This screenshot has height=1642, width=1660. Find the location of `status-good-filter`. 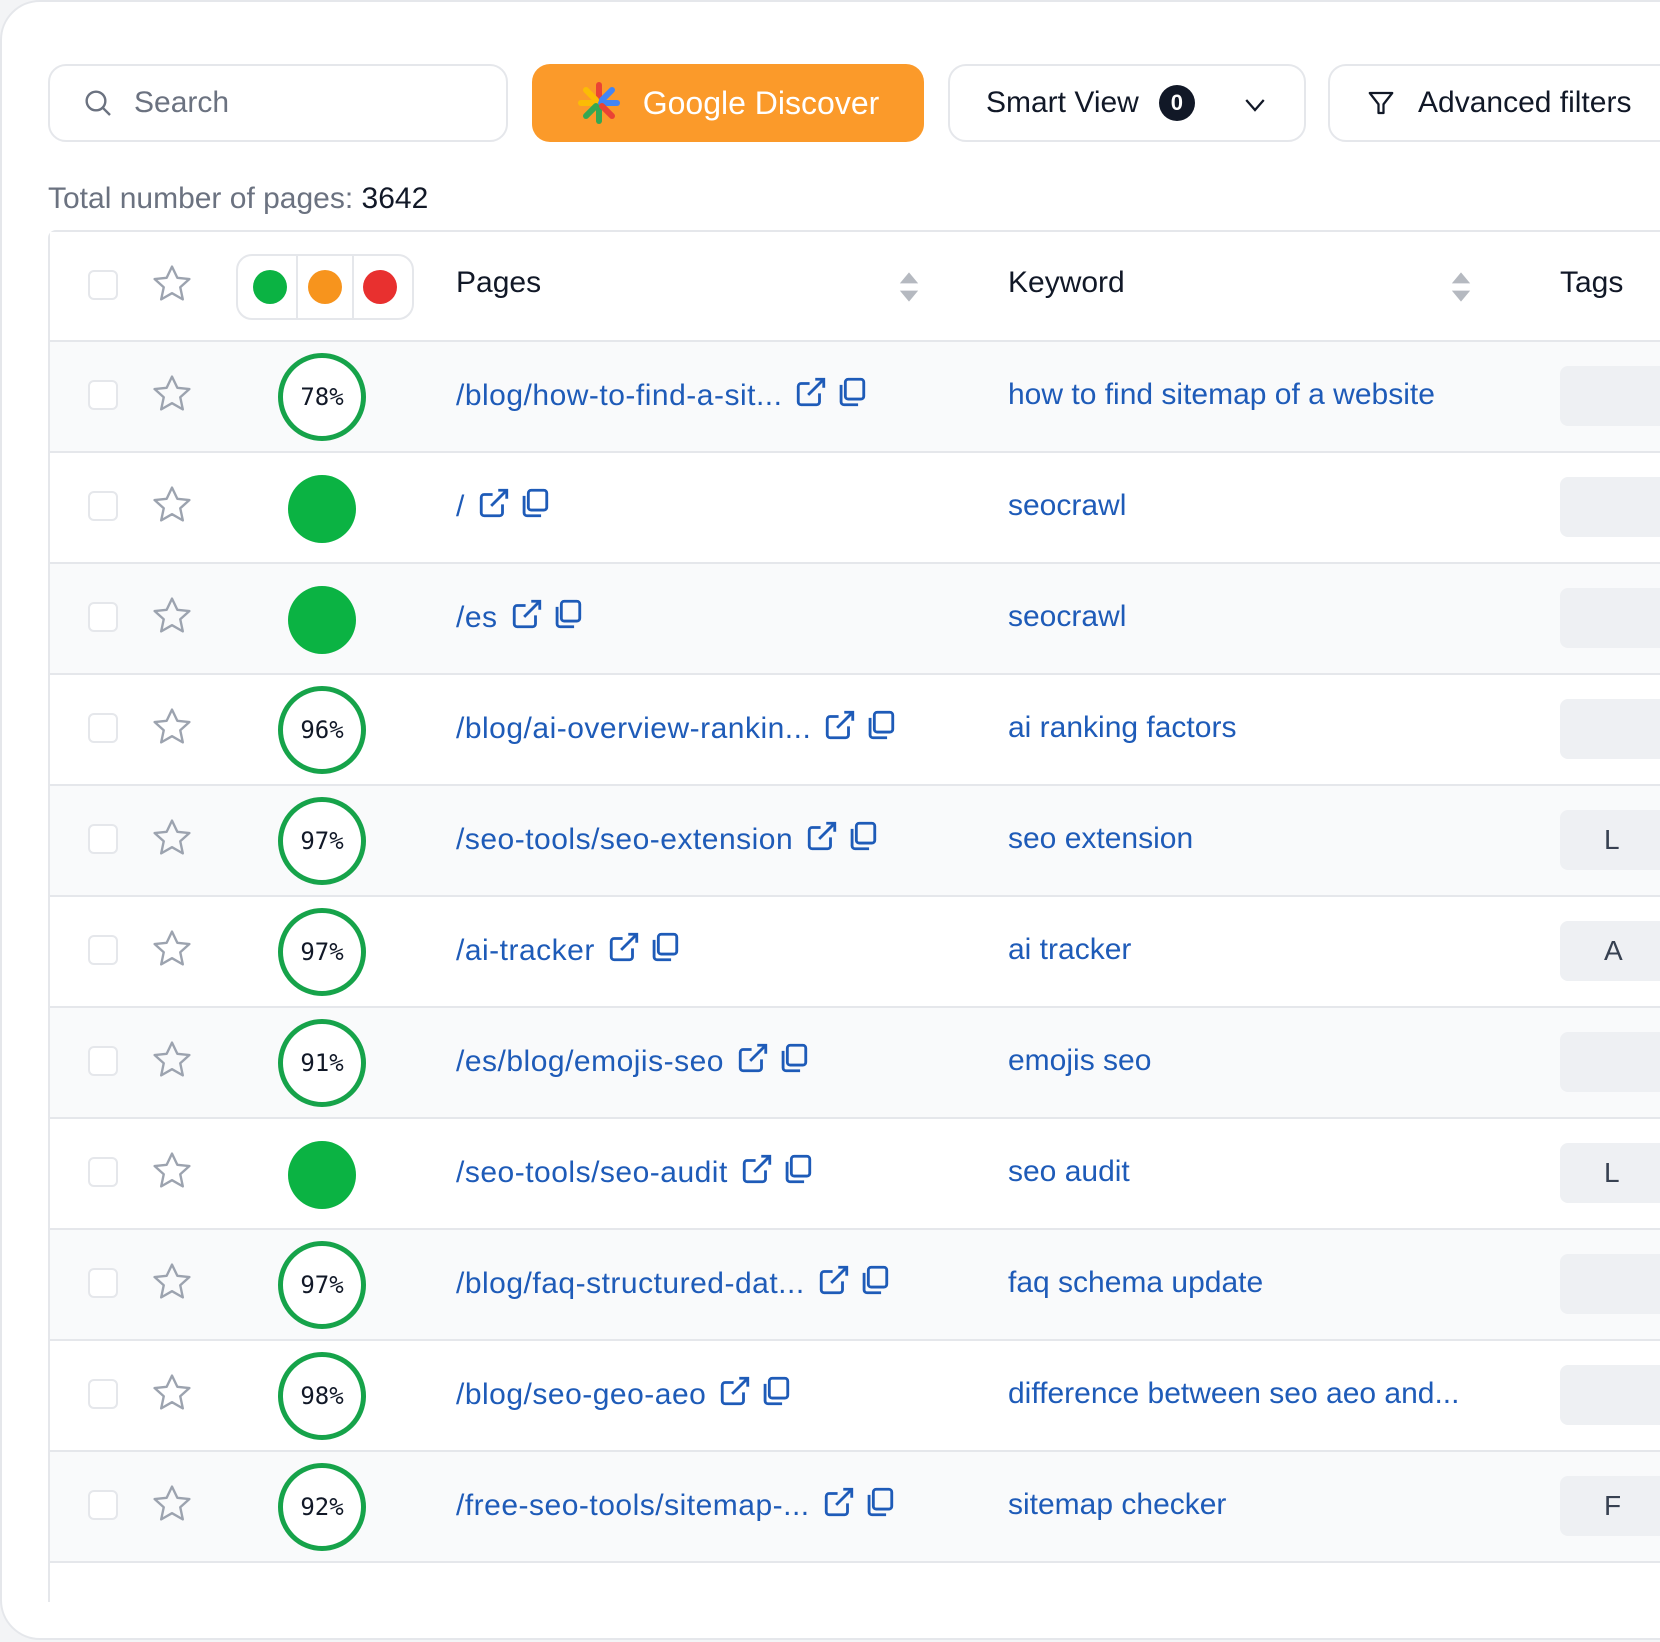

status-good-filter is located at coordinates (269, 287).